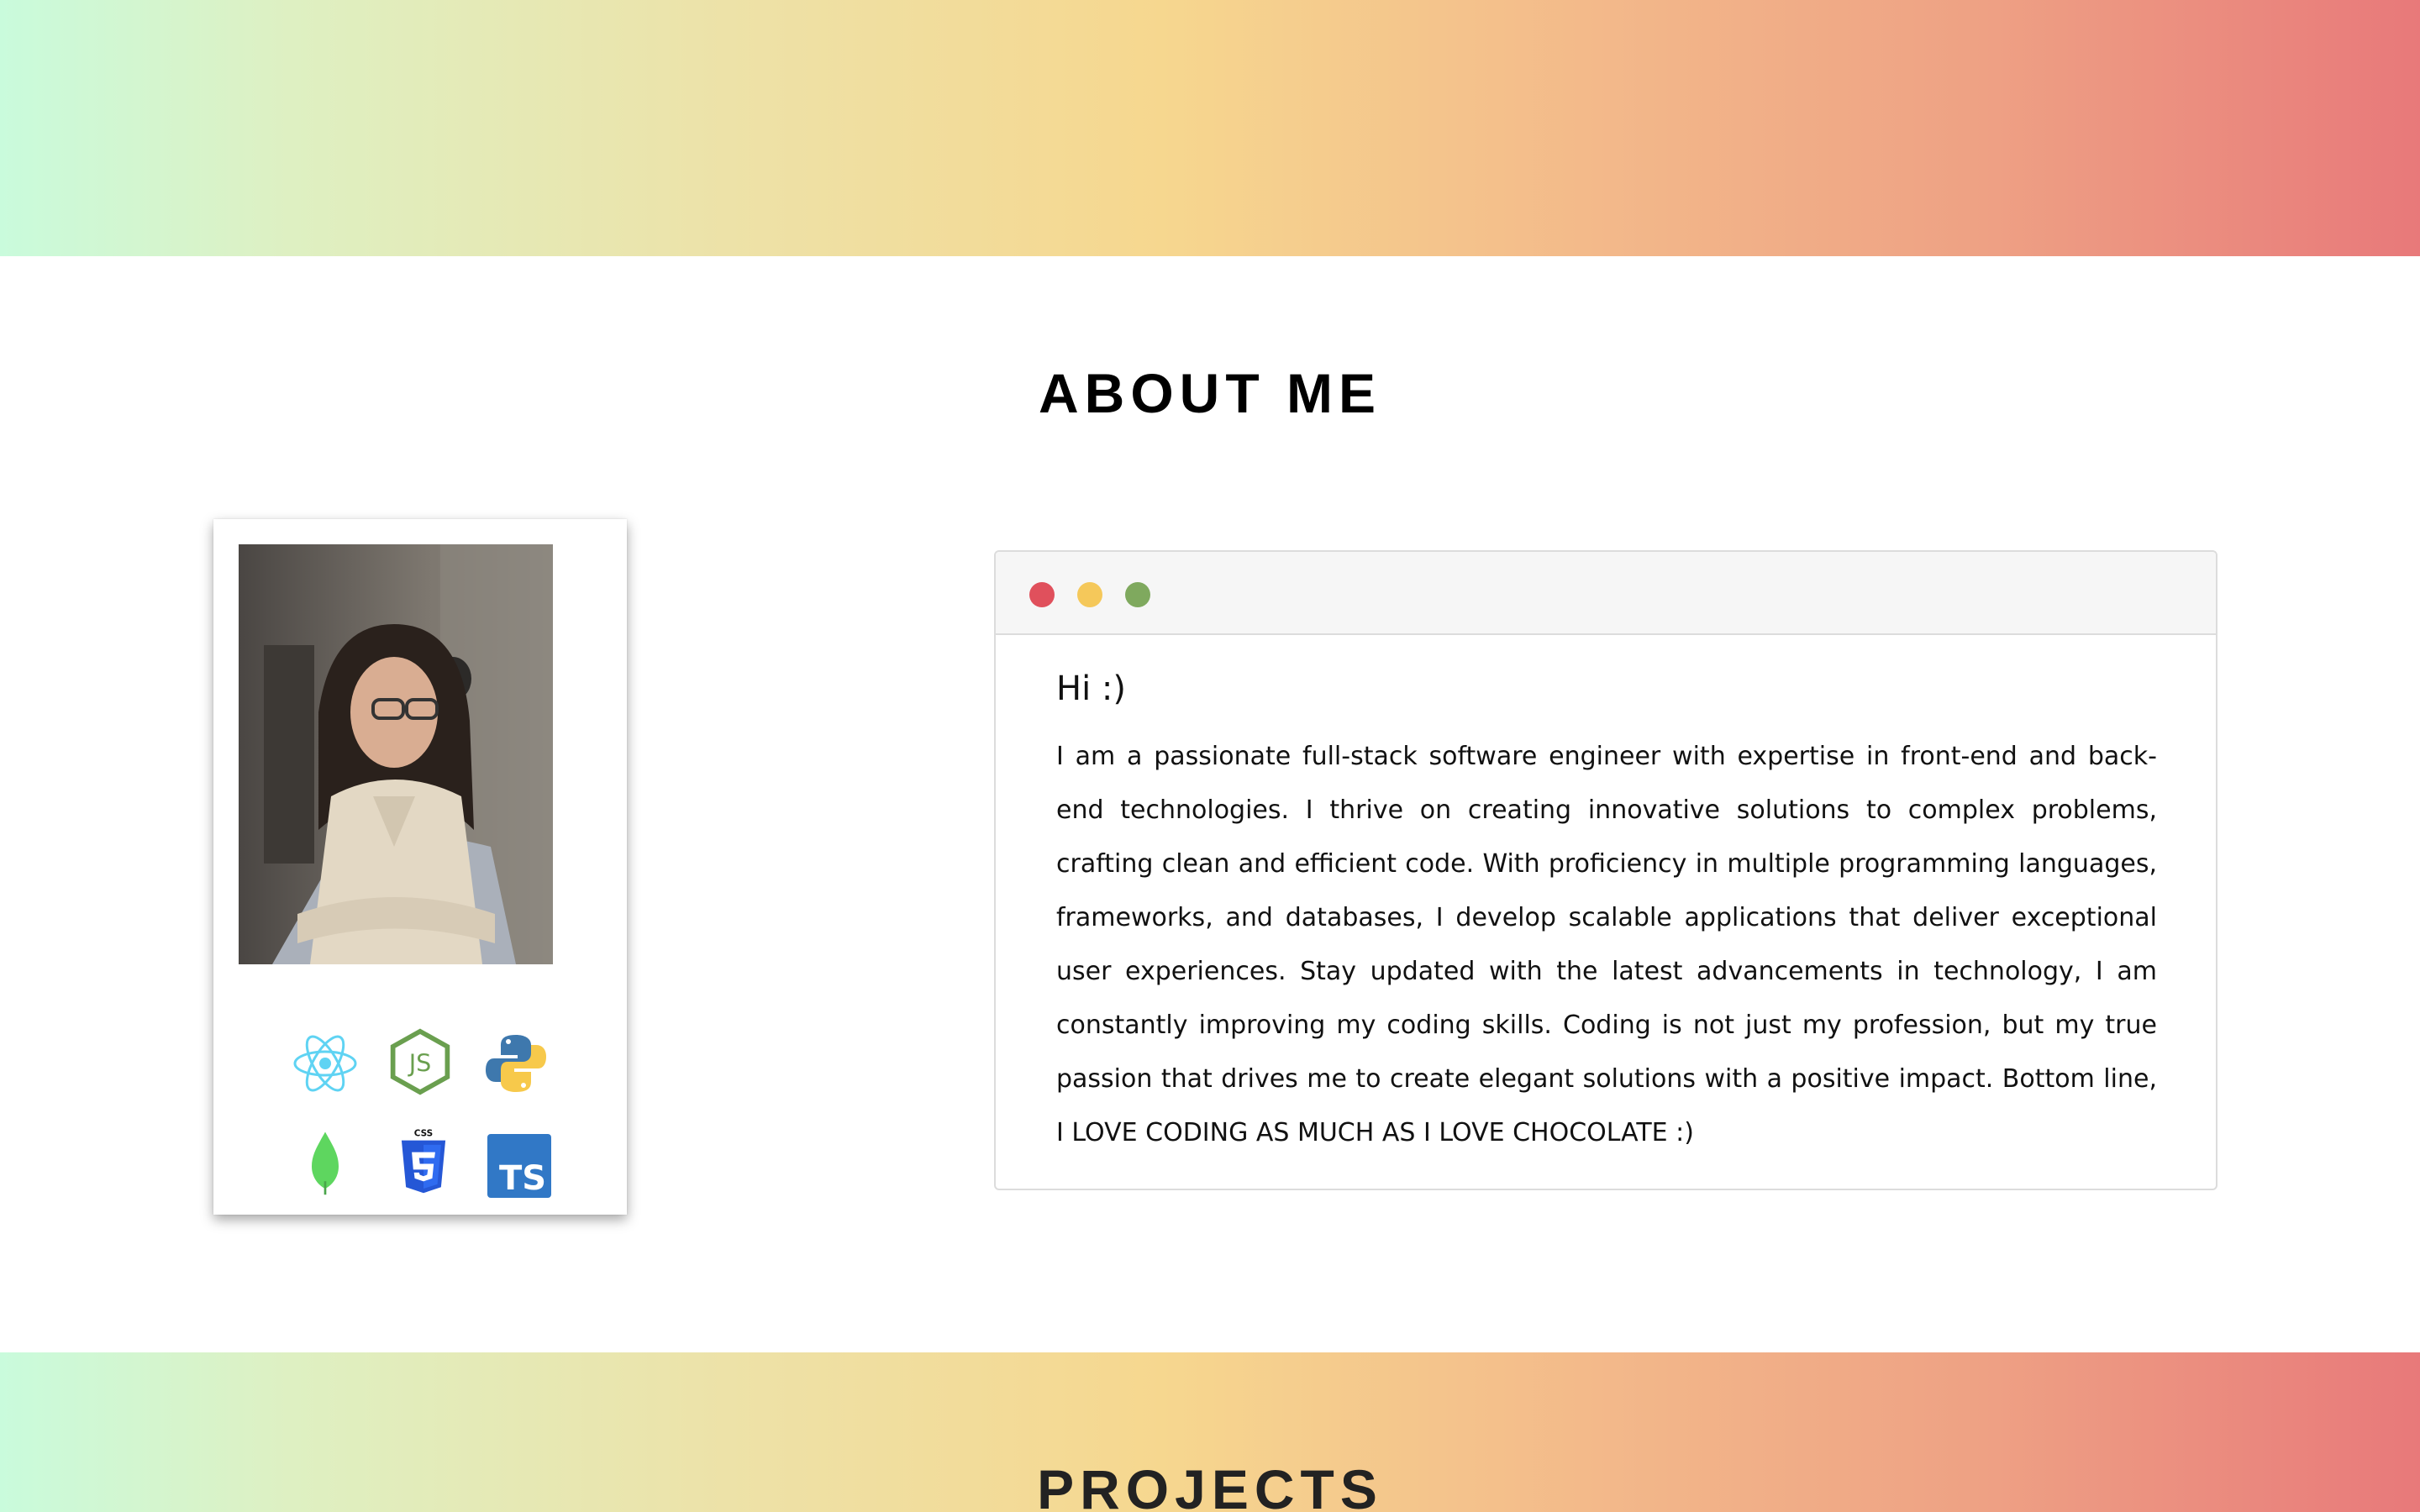 This screenshot has height=1512, width=2420. I want to click on mongodb-icon, so click(325, 1163).